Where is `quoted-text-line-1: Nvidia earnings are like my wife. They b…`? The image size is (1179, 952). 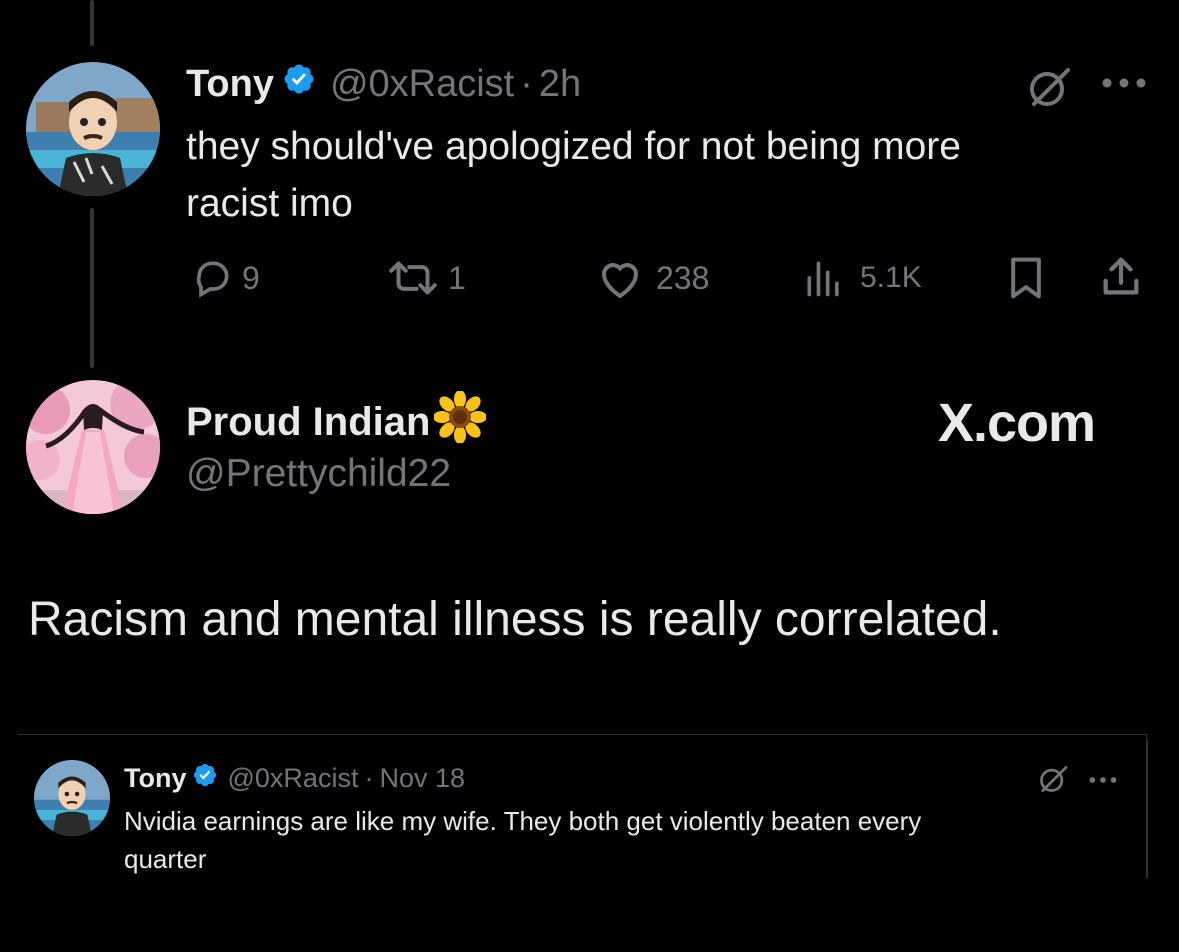
quoted-text-line-1: Nvidia earnings are like my wife. They b… is located at coordinates (523, 821).